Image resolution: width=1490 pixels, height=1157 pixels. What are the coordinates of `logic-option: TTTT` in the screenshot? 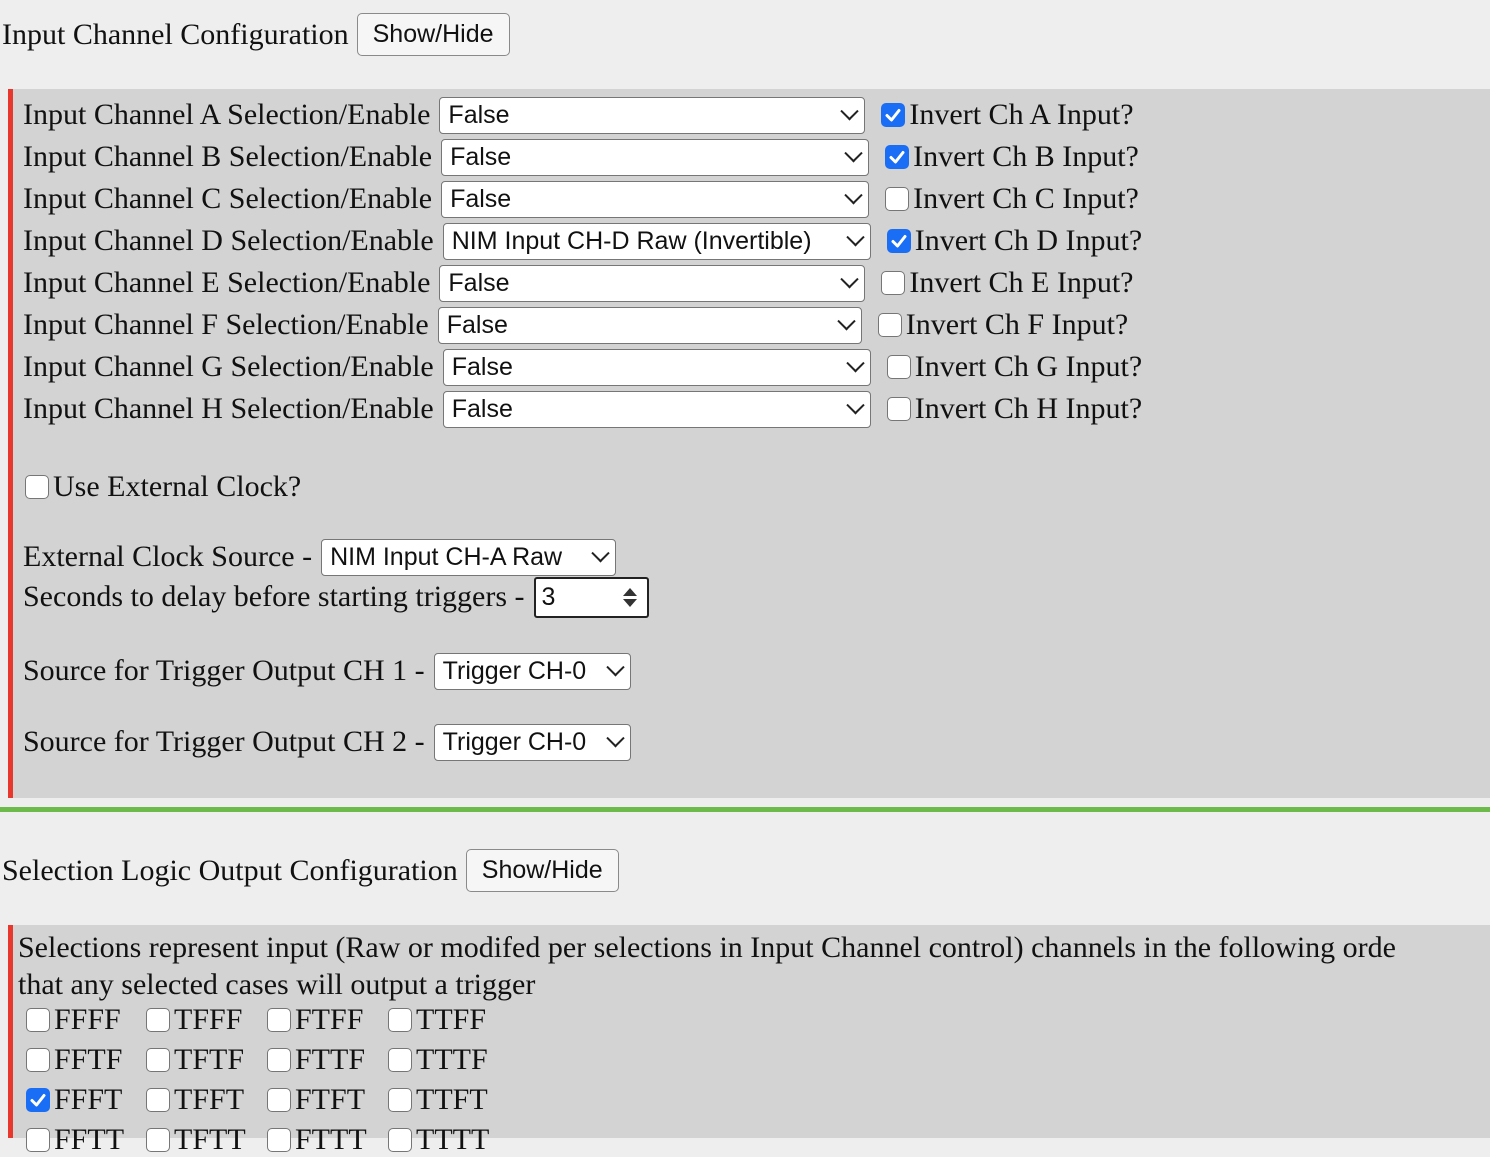 It's located at (438, 1140).